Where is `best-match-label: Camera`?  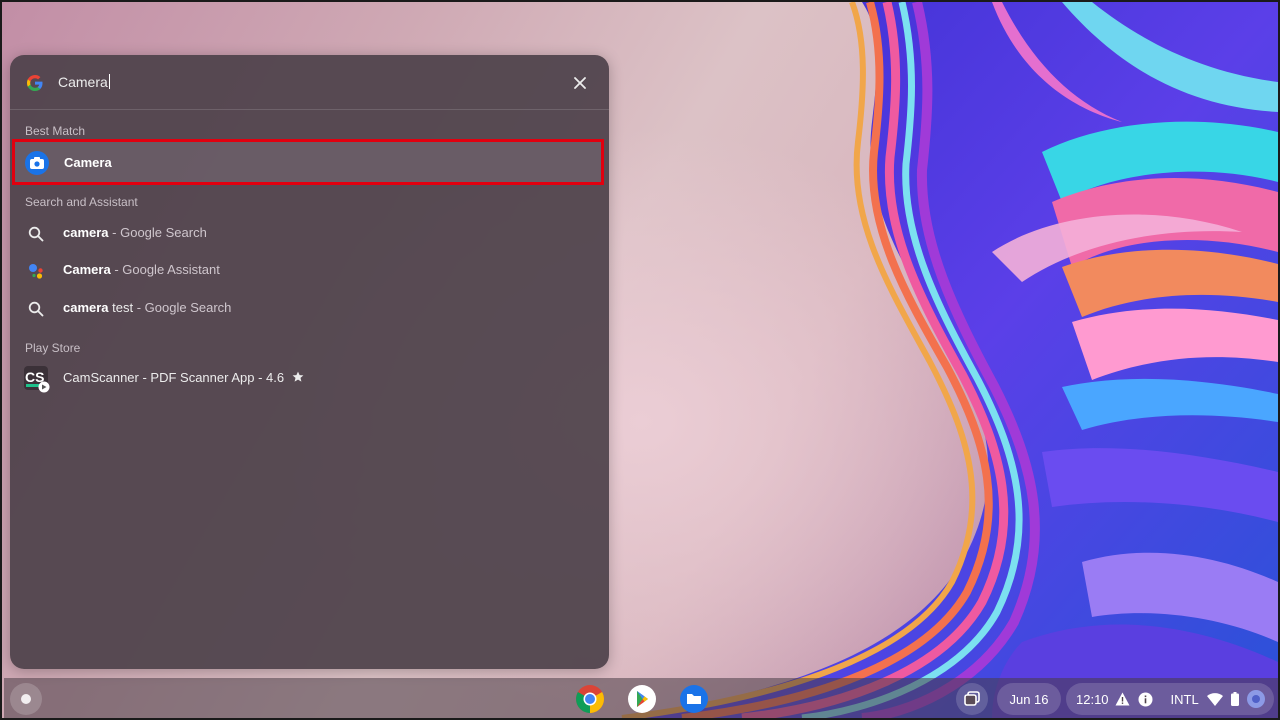
best-match-label: Camera is located at coordinates (88, 162).